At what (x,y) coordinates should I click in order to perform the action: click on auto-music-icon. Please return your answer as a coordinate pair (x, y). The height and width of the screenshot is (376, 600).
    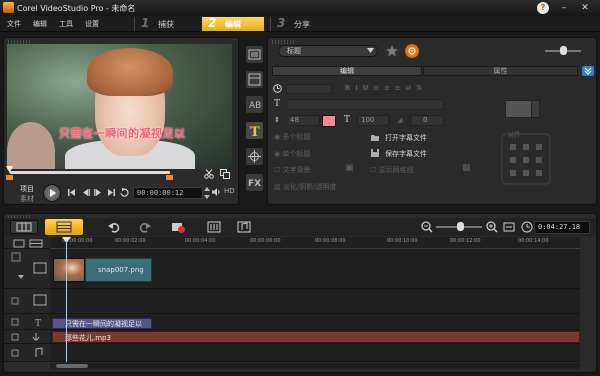
    Looking at the image, I should click on (243, 227).